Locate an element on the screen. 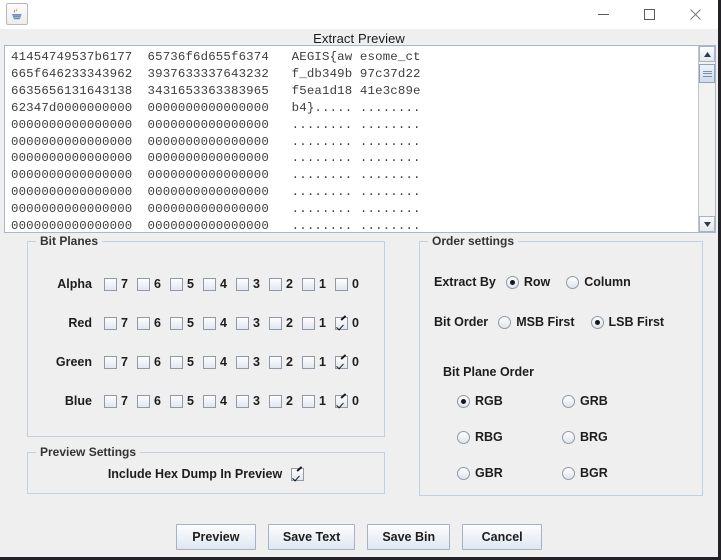 This screenshot has height=560, width=721. extract-by-option-column: Column is located at coordinates (598, 282).